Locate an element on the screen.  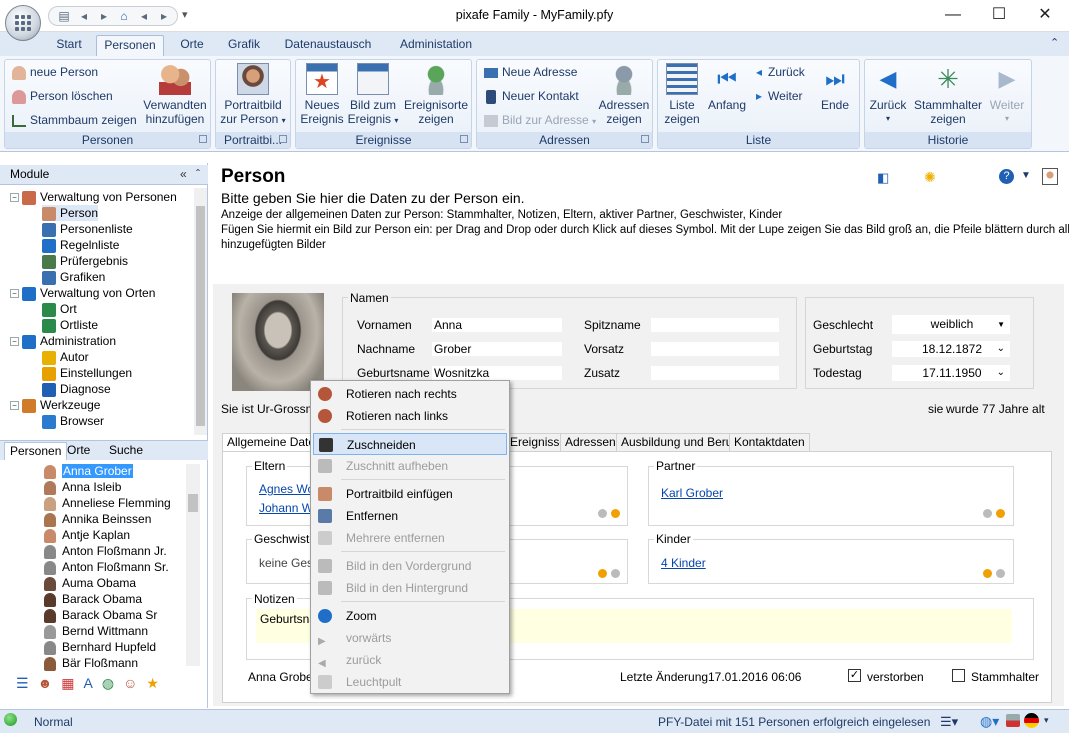
neue-person-button: neue Person is located at coordinates (55, 72).